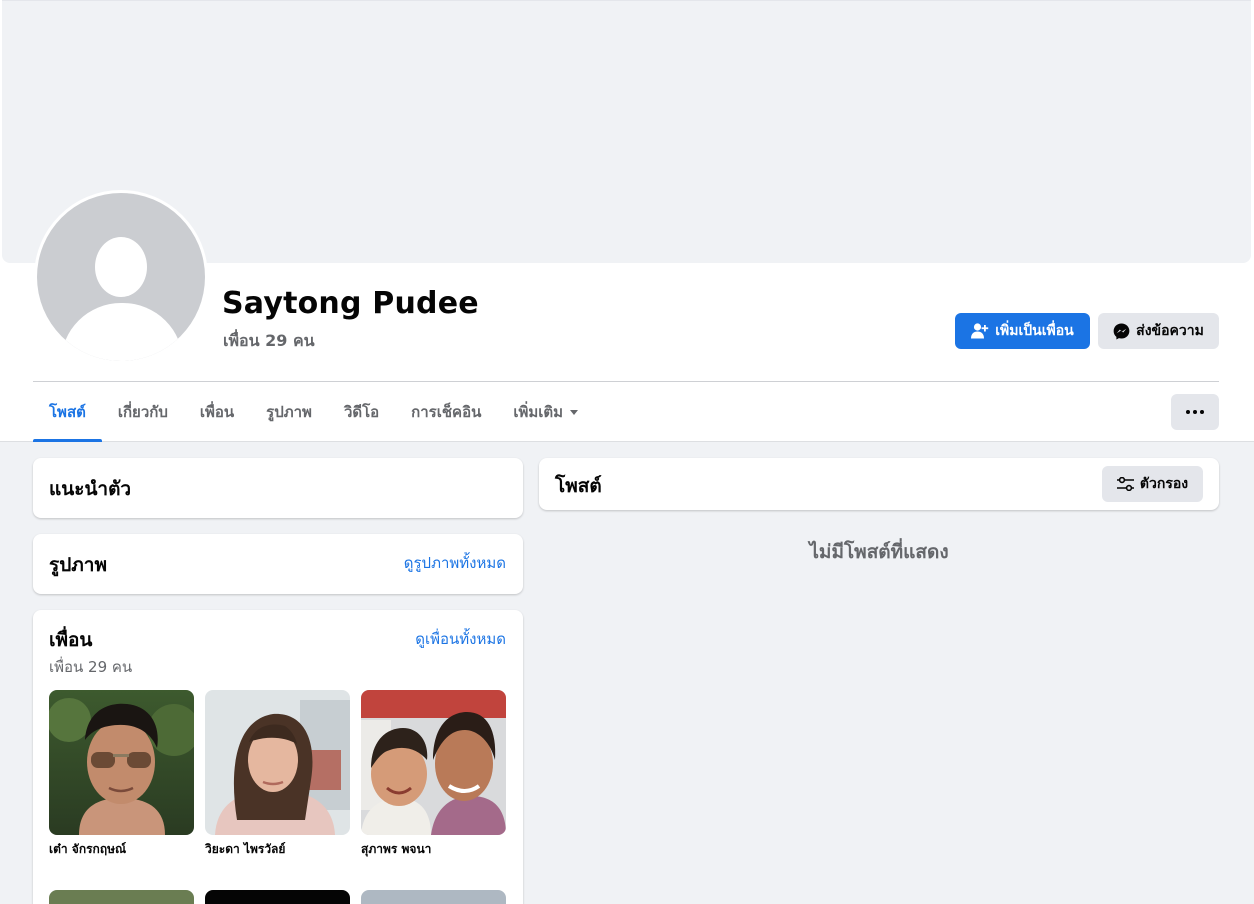  What do you see at coordinates (71, 640) in the screenshot?
I see `friends-title: เพื่อน` at bounding box center [71, 640].